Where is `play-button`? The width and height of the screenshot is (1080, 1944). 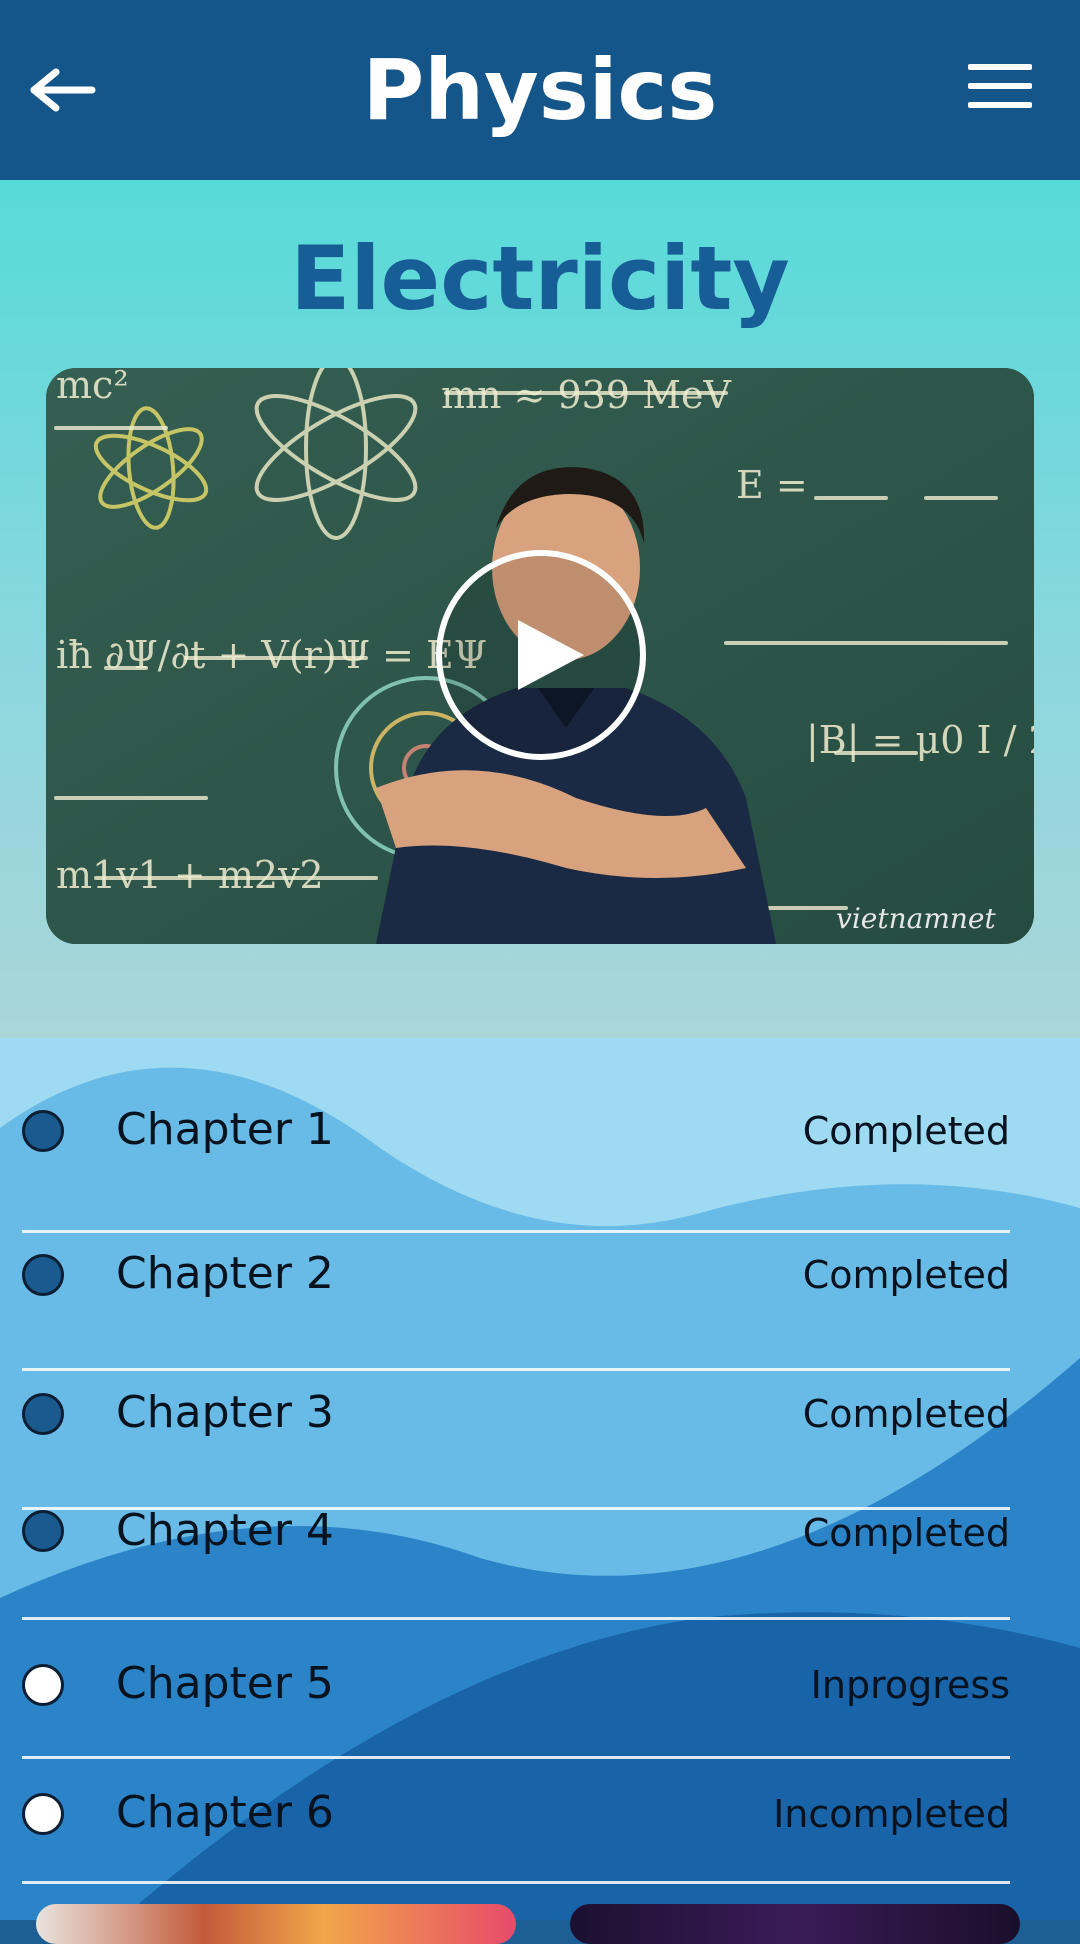
play-button is located at coordinates (541, 655).